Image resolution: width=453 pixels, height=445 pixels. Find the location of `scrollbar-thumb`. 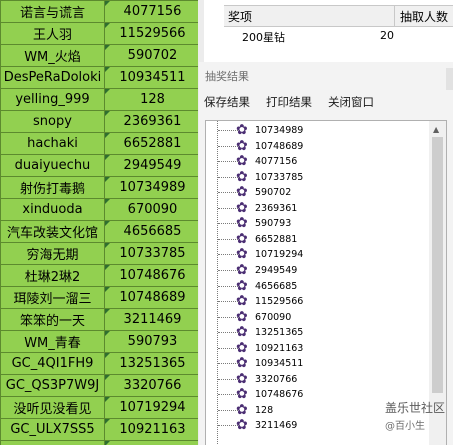

scrollbar-thumb is located at coordinates (437, 265).